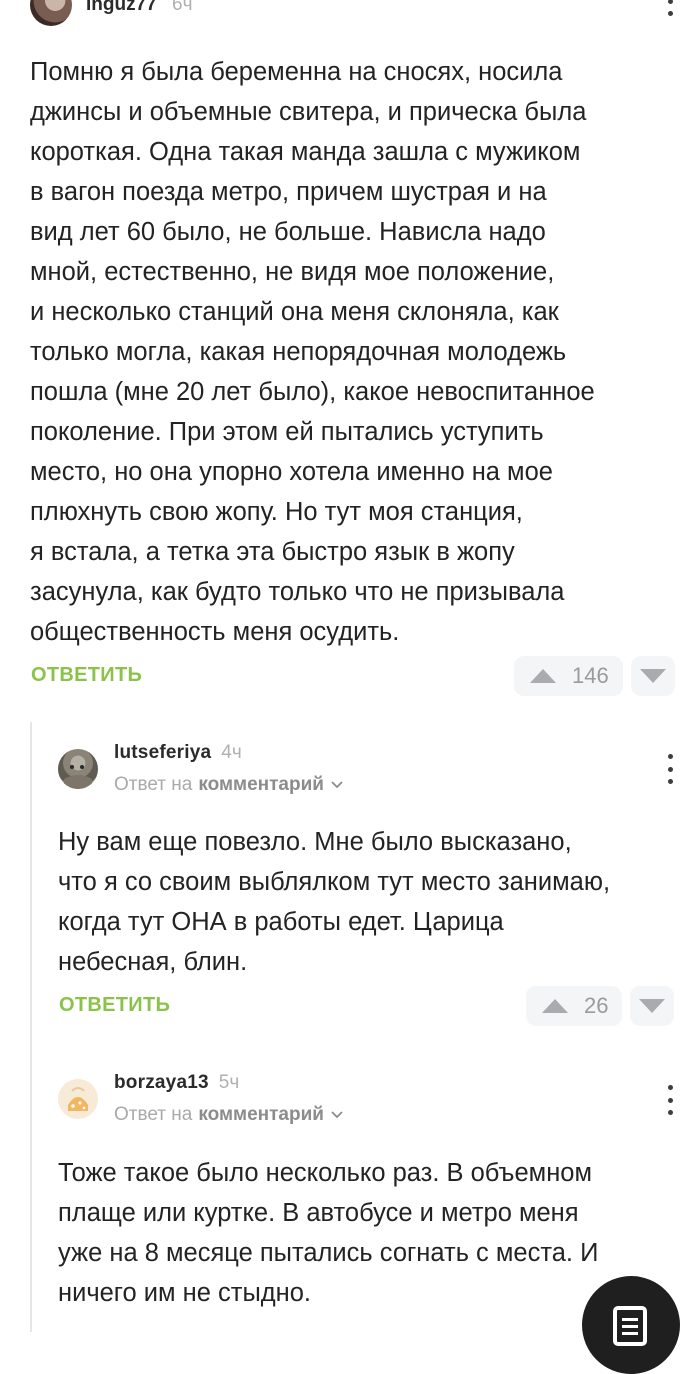 The width and height of the screenshot is (700, 1374). What do you see at coordinates (590, 675) in the screenshot?
I see `rating-count: 146` at bounding box center [590, 675].